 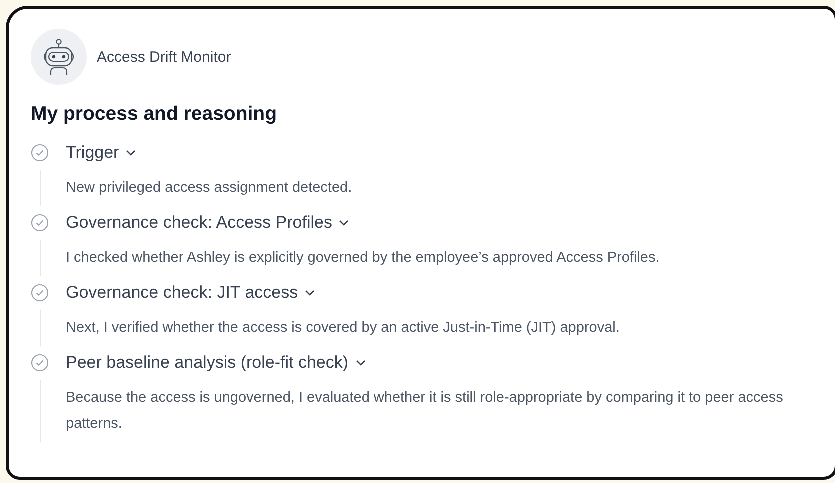 What do you see at coordinates (59, 57) in the screenshot?
I see `robot-icon` at bounding box center [59, 57].